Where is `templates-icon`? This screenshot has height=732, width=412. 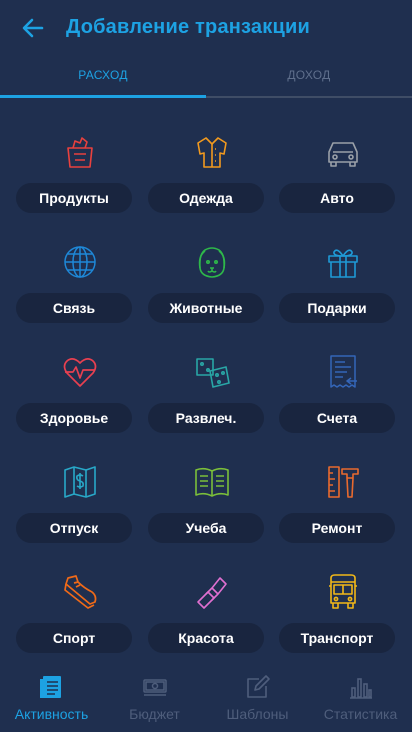 templates-icon is located at coordinates (258, 686).